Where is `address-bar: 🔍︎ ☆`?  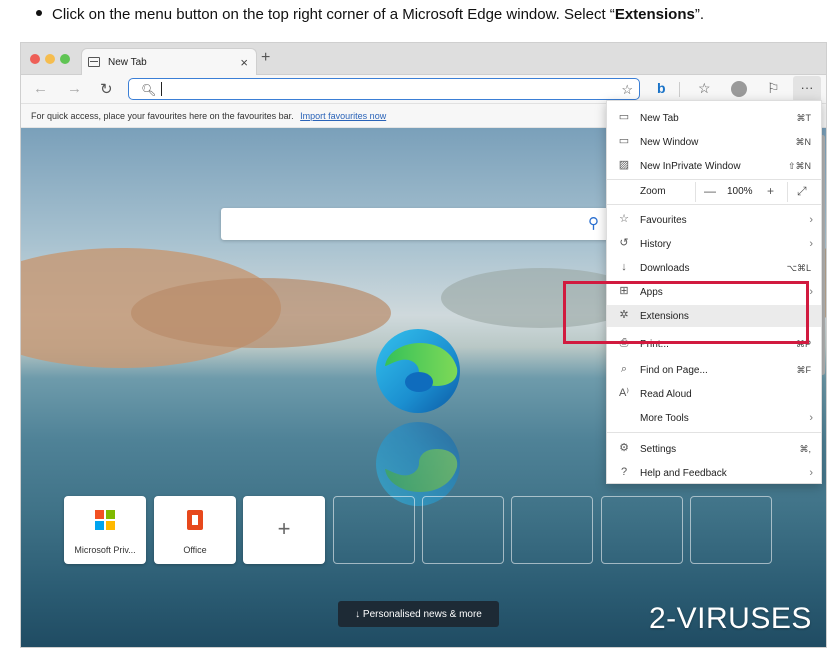
address-bar: 🔍︎ ☆ is located at coordinates (384, 89).